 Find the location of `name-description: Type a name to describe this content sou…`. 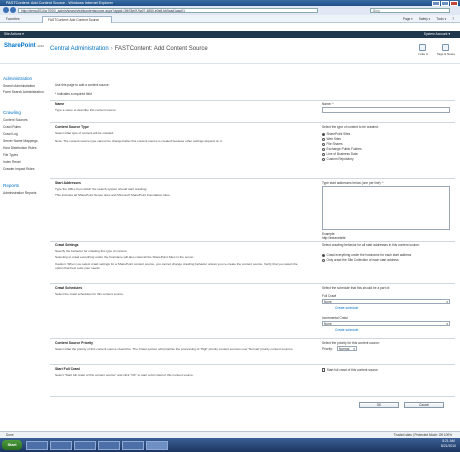

name-description: Type a name to describe this content sou… is located at coordinates (86, 110).